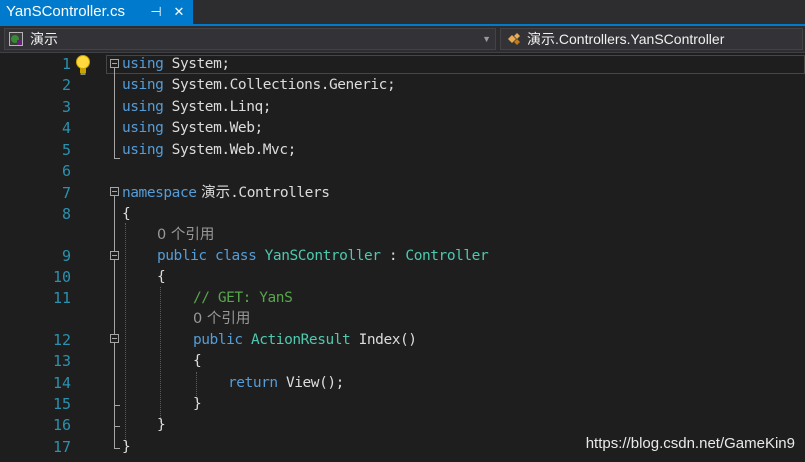 The width and height of the screenshot is (805, 462). I want to click on code-line: 12 public ActionResult Index(), so click(402, 340).